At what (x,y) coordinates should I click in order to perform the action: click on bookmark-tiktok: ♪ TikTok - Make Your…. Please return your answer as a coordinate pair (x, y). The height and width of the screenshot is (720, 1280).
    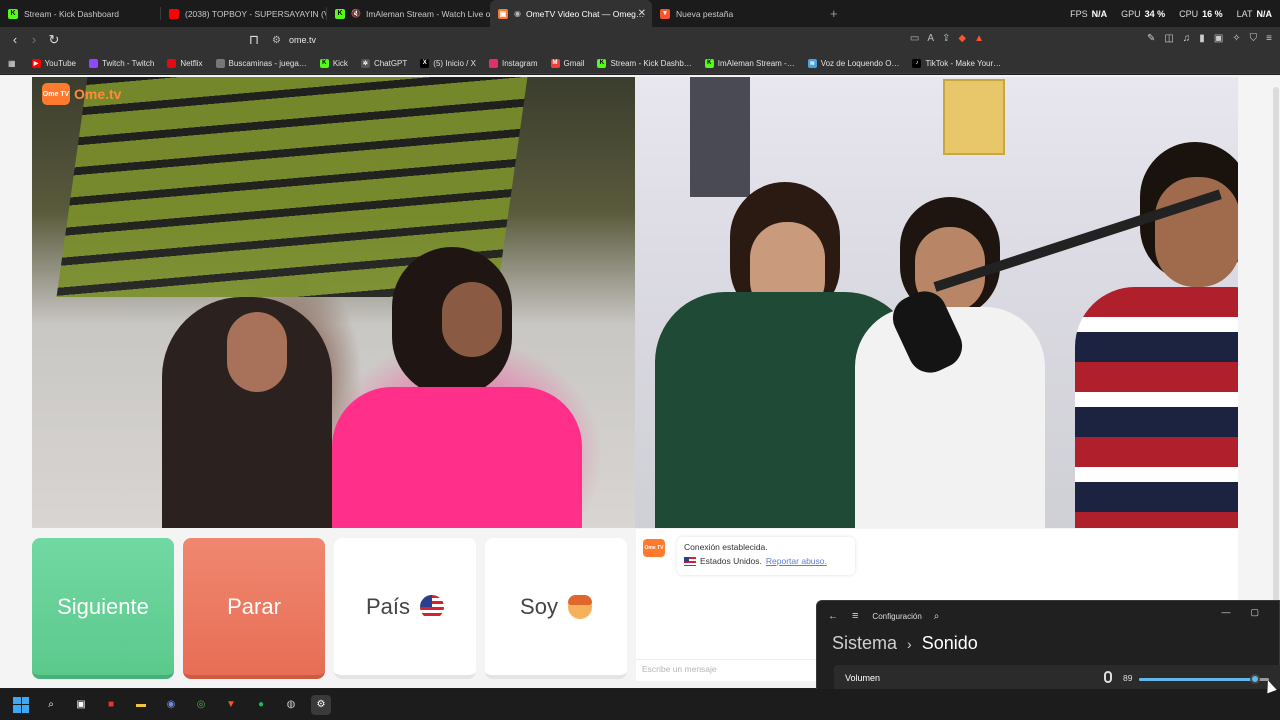
    Looking at the image, I should click on (956, 63).